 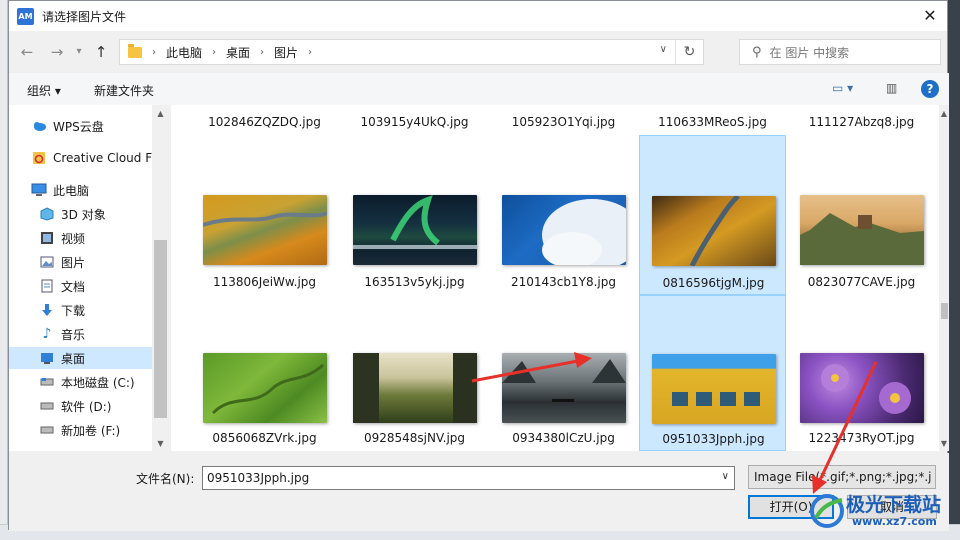 I want to click on sidebar-item-music: ♪ 音乐, so click(x=104, y=334).